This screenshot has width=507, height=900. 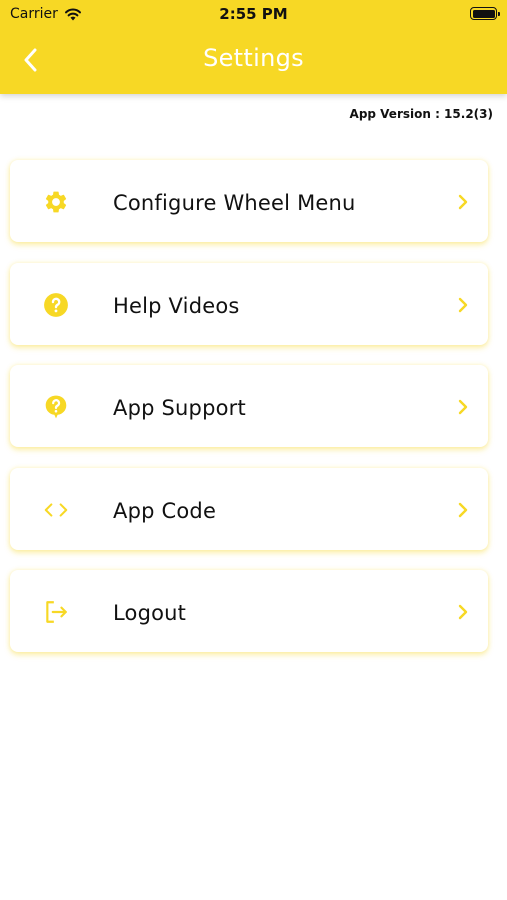 I want to click on status-bar: Carrier 2:55 PM, so click(x=253, y=14).